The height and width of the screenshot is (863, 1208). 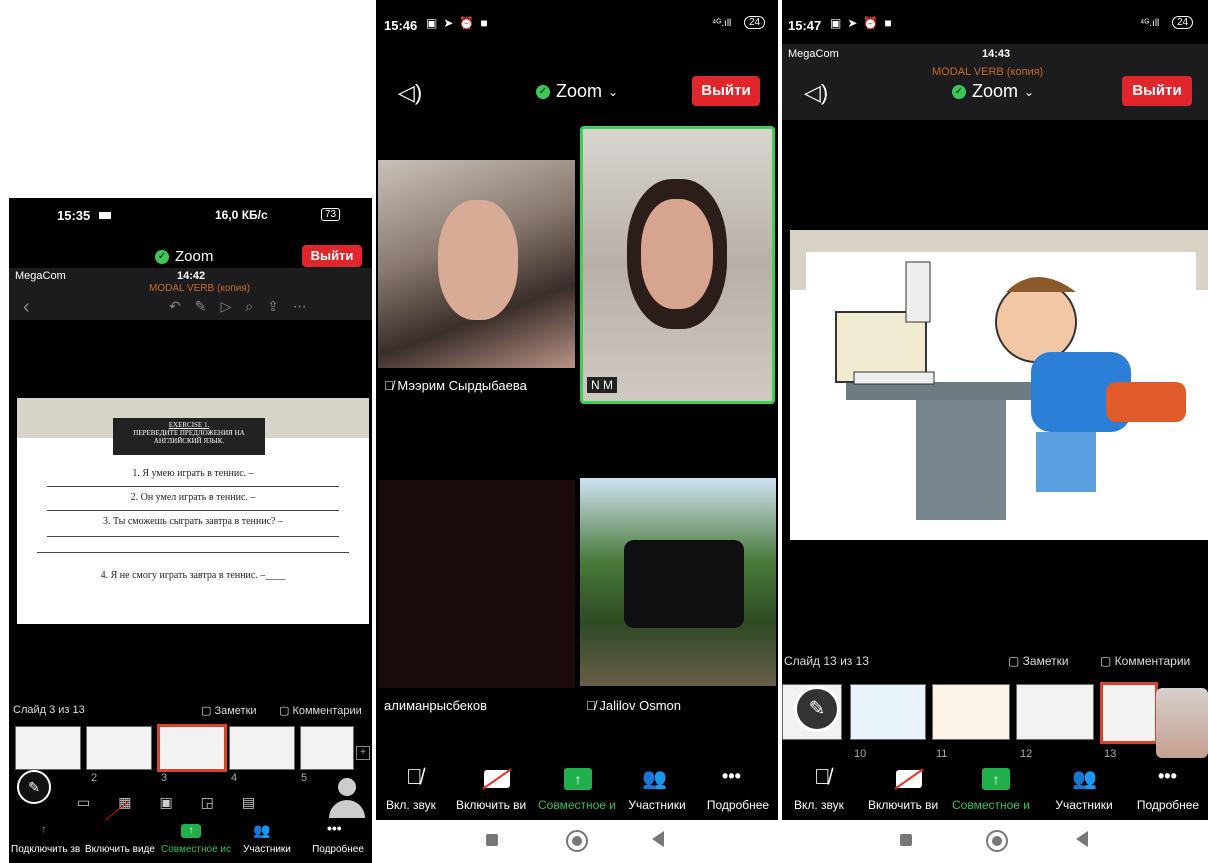 What do you see at coordinates (198, 849) in the screenshot?
I see `share-button: Совместное ис` at bounding box center [198, 849].